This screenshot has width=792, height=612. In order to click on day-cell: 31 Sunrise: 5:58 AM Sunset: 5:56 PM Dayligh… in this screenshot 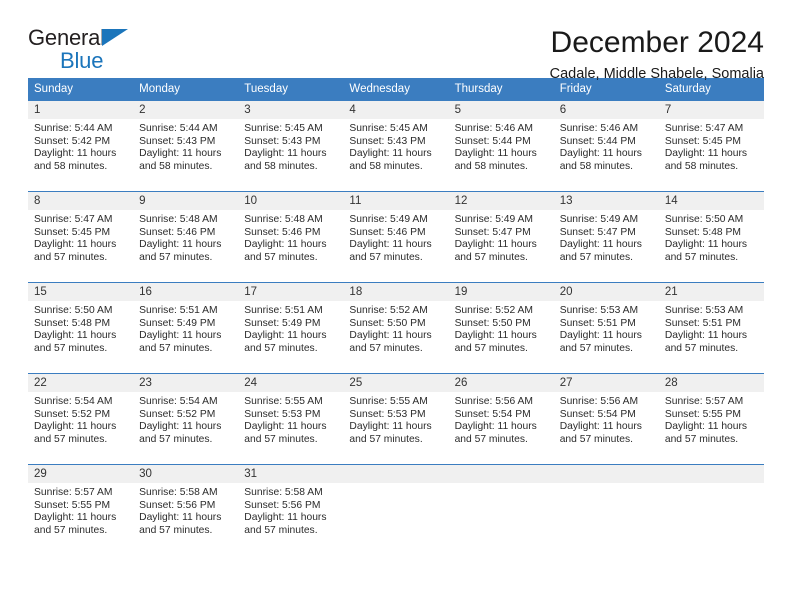, I will do `click(291, 509)`.